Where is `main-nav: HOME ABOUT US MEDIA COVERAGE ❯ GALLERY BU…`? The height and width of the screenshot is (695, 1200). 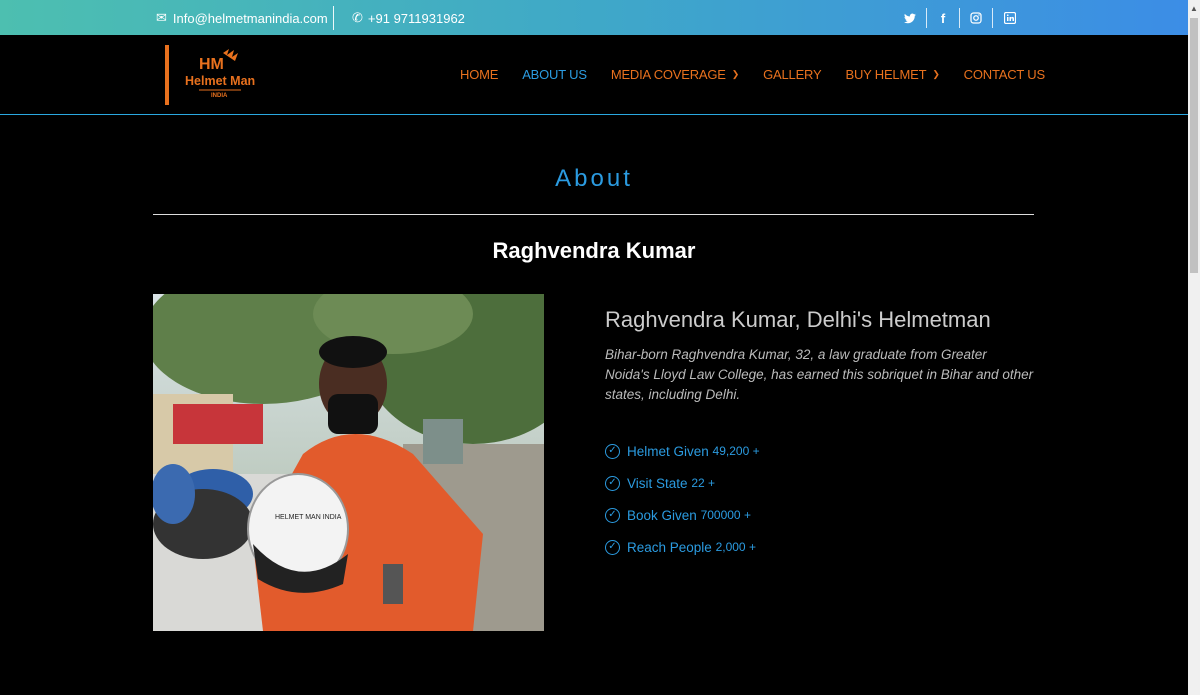 main-nav: HOME ABOUT US MEDIA COVERAGE ❯ GALLERY BU… is located at coordinates (764, 74).